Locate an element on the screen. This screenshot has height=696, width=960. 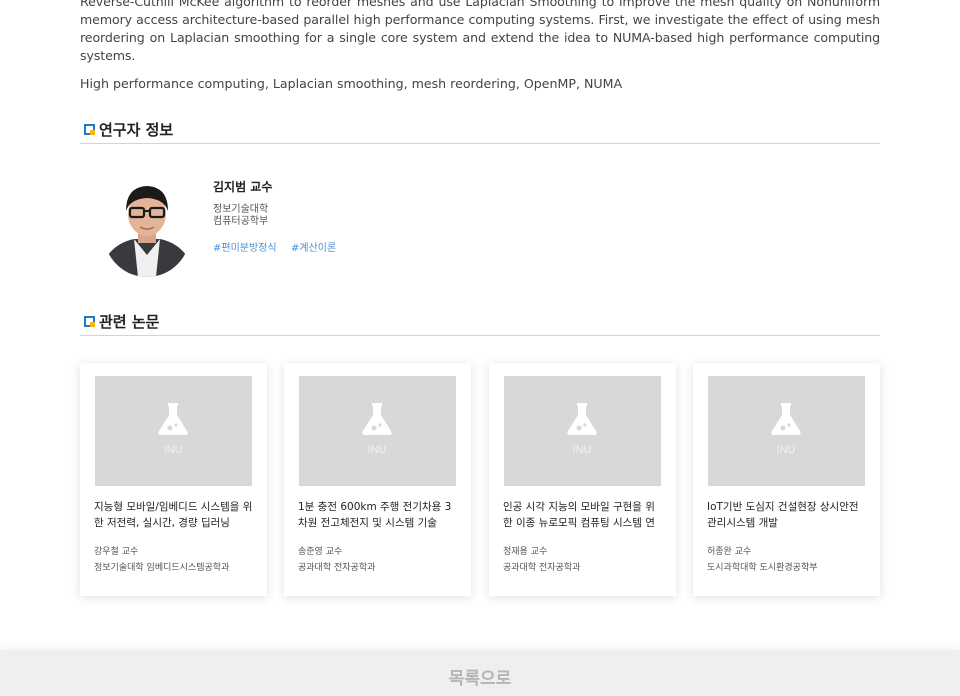
paper-professor: 송준영 교수 is located at coordinates (320, 552).